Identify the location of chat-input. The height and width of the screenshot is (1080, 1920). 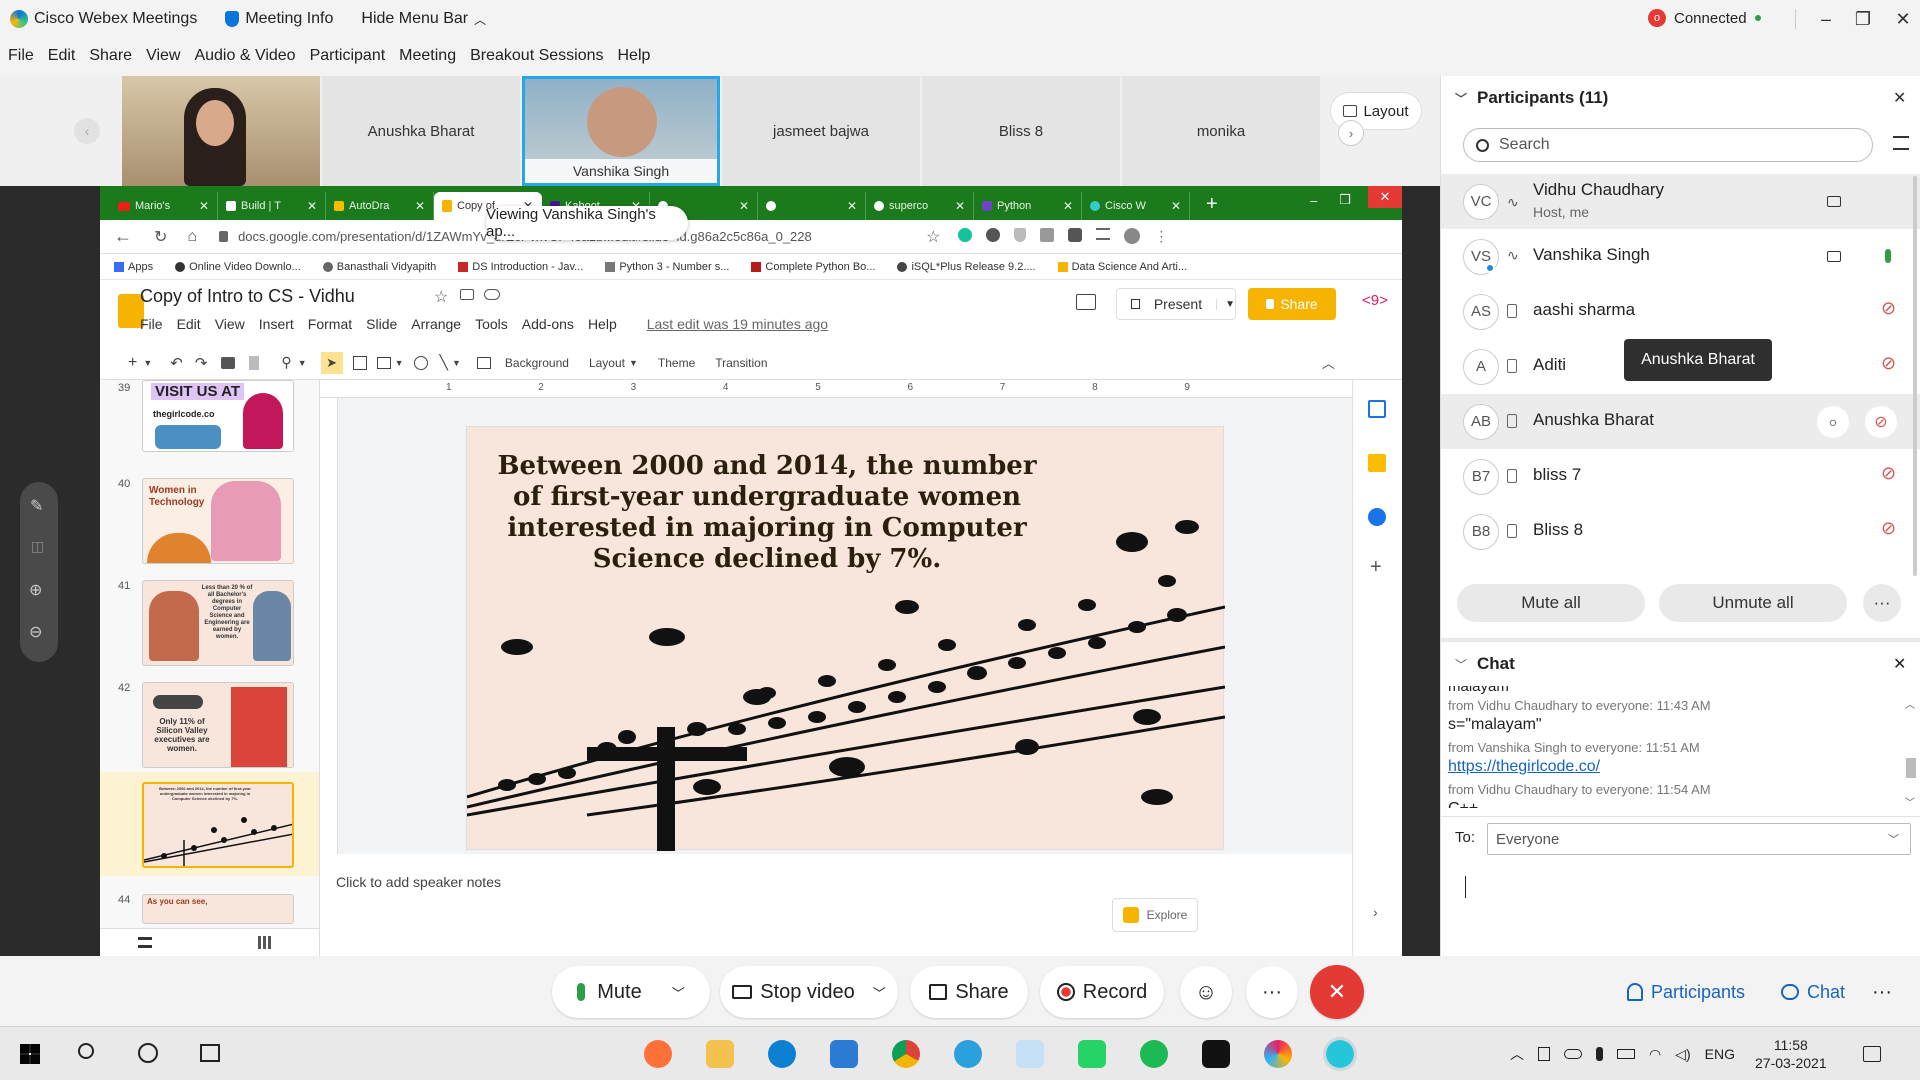
(1680, 908).